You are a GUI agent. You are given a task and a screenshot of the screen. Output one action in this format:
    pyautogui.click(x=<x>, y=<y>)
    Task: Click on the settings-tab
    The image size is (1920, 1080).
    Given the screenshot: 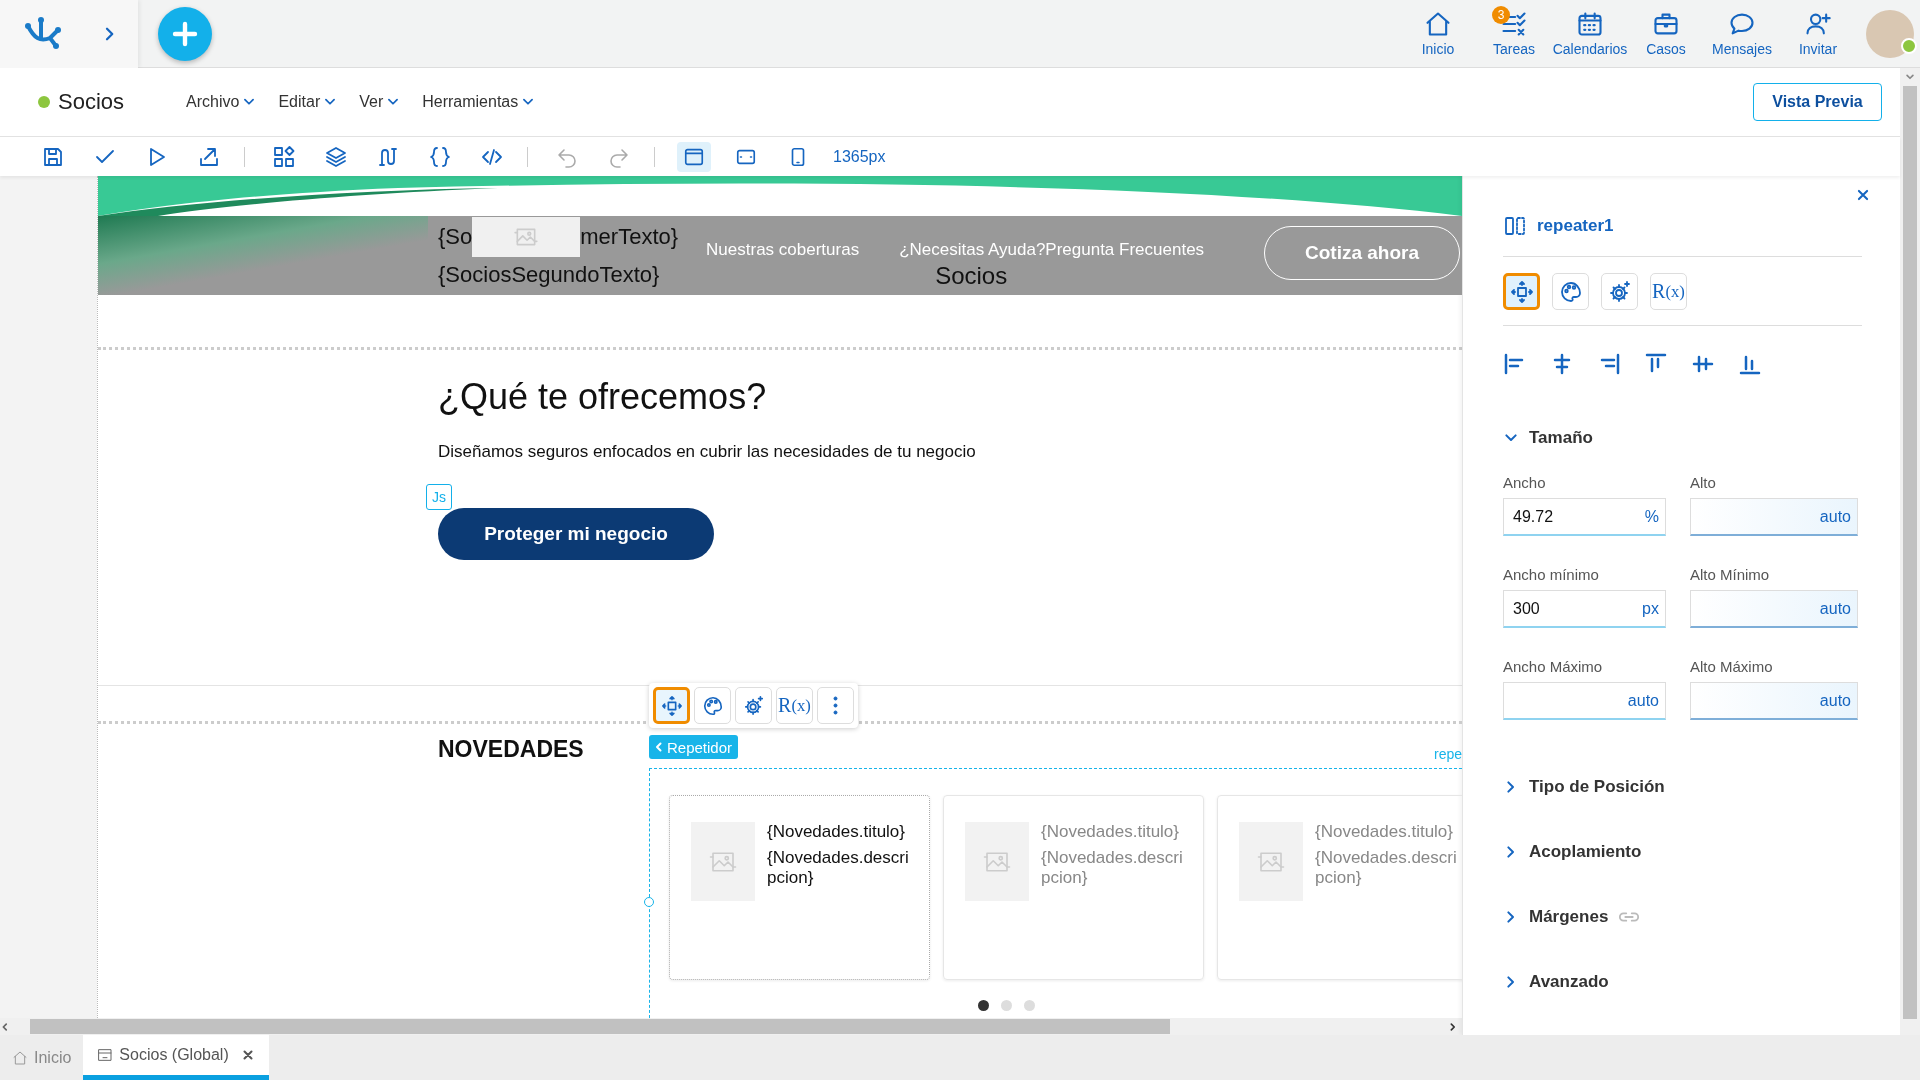 What is the action you would take?
    pyautogui.click(x=1619, y=291)
    